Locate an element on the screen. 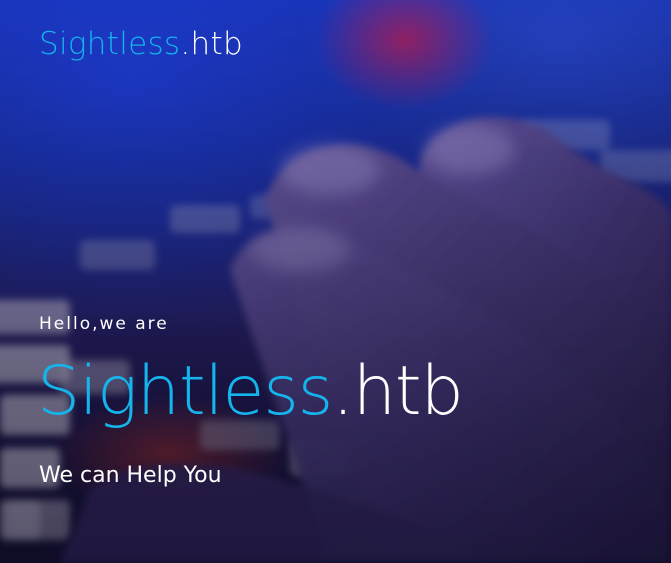 Image resolution: width=671 pixels, height=563 pixels. hero-tagline: We can Help You is located at coordinates (130, 475).